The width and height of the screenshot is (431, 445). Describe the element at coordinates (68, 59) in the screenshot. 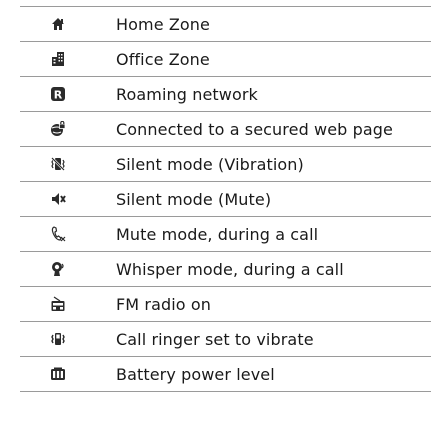

I see `office-zone-icon` at that location.